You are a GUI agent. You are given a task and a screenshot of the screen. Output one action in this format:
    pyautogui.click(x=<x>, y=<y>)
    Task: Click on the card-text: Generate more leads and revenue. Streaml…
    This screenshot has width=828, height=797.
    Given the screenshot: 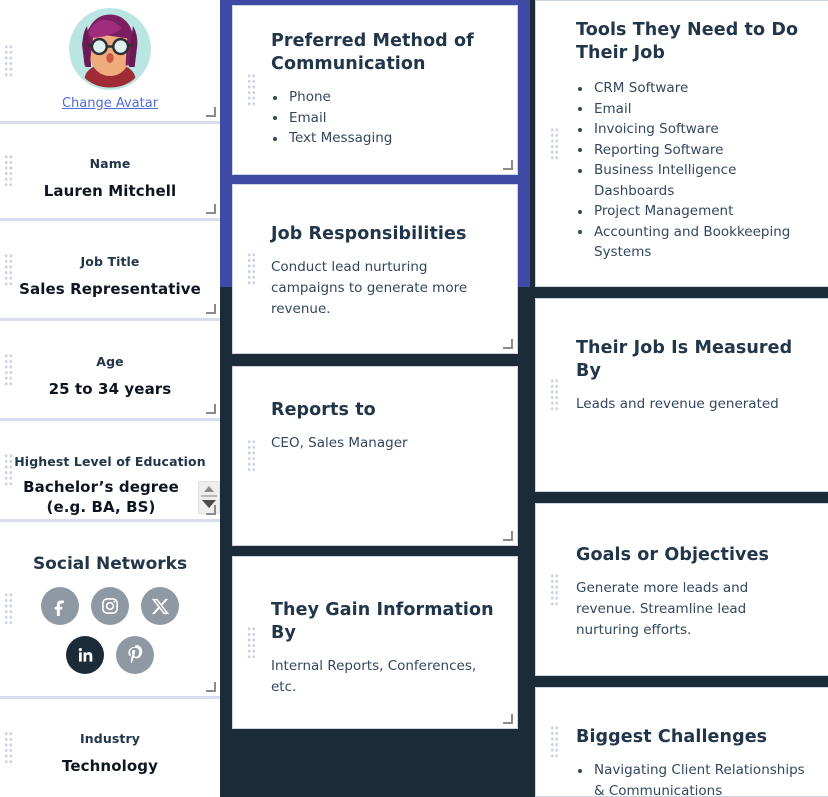 What is the action you would take?
    pyautogui.click(x=662, y=609)
    